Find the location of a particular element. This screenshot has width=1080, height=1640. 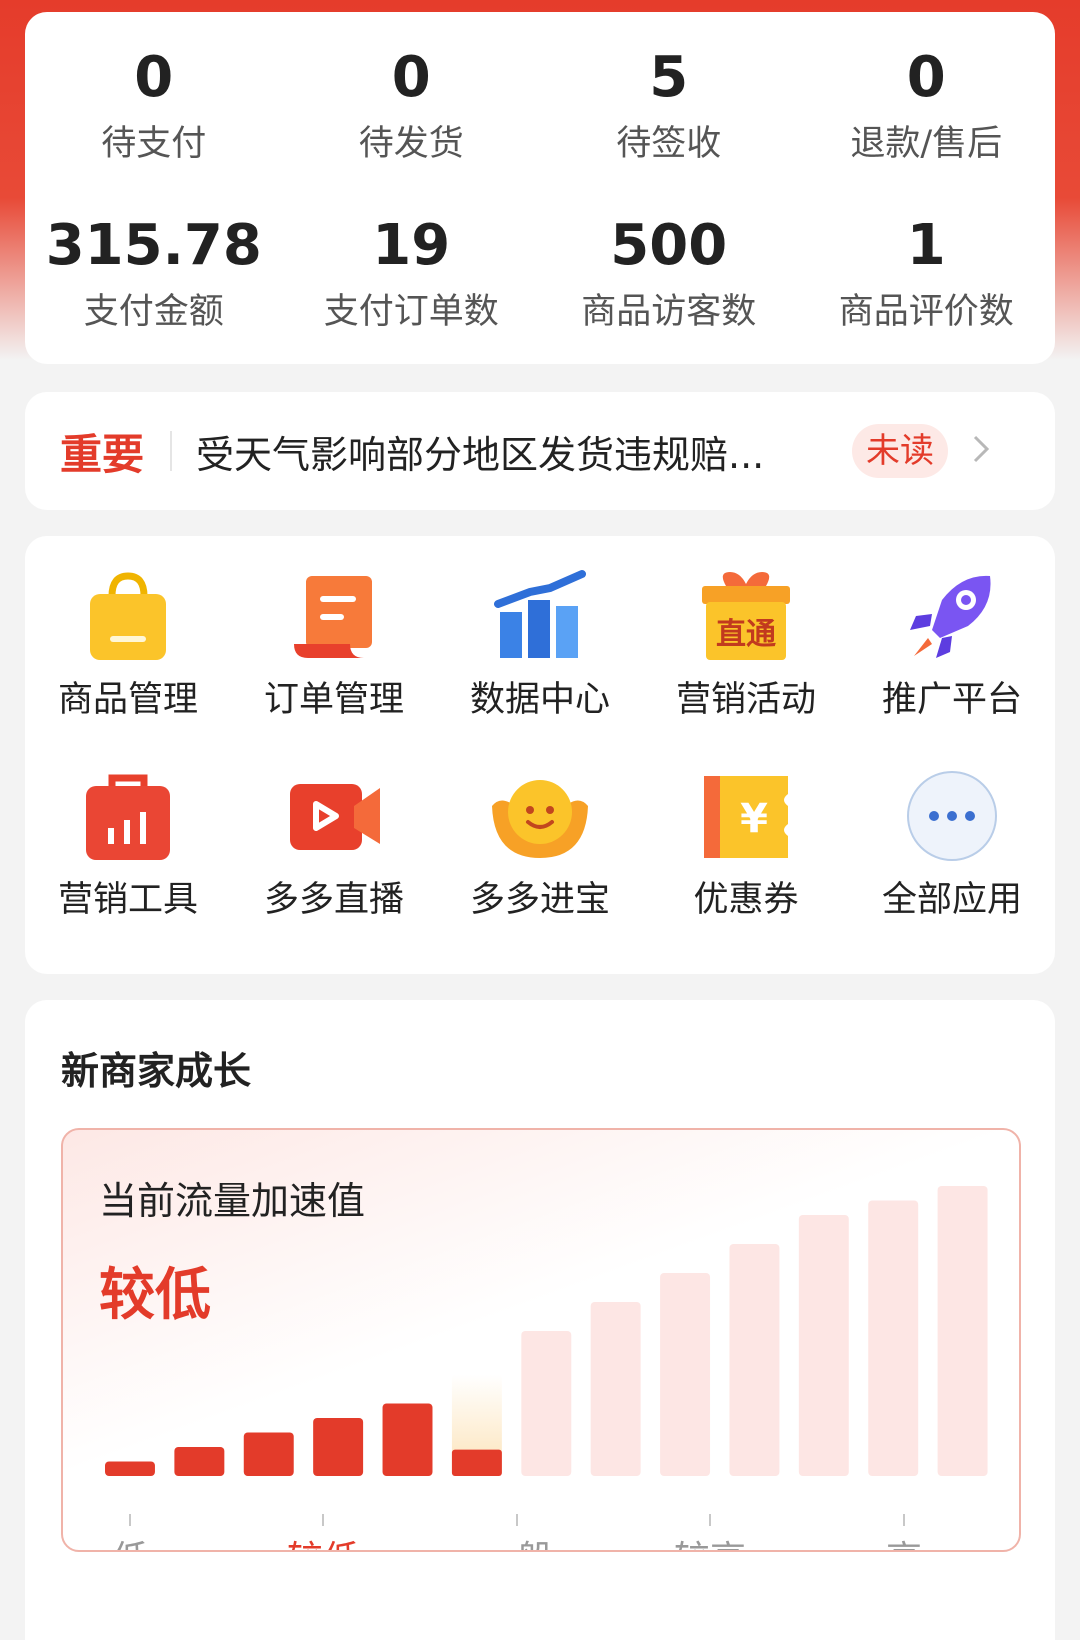

stat-label: 待签收 is located at coordinates (669, 144).